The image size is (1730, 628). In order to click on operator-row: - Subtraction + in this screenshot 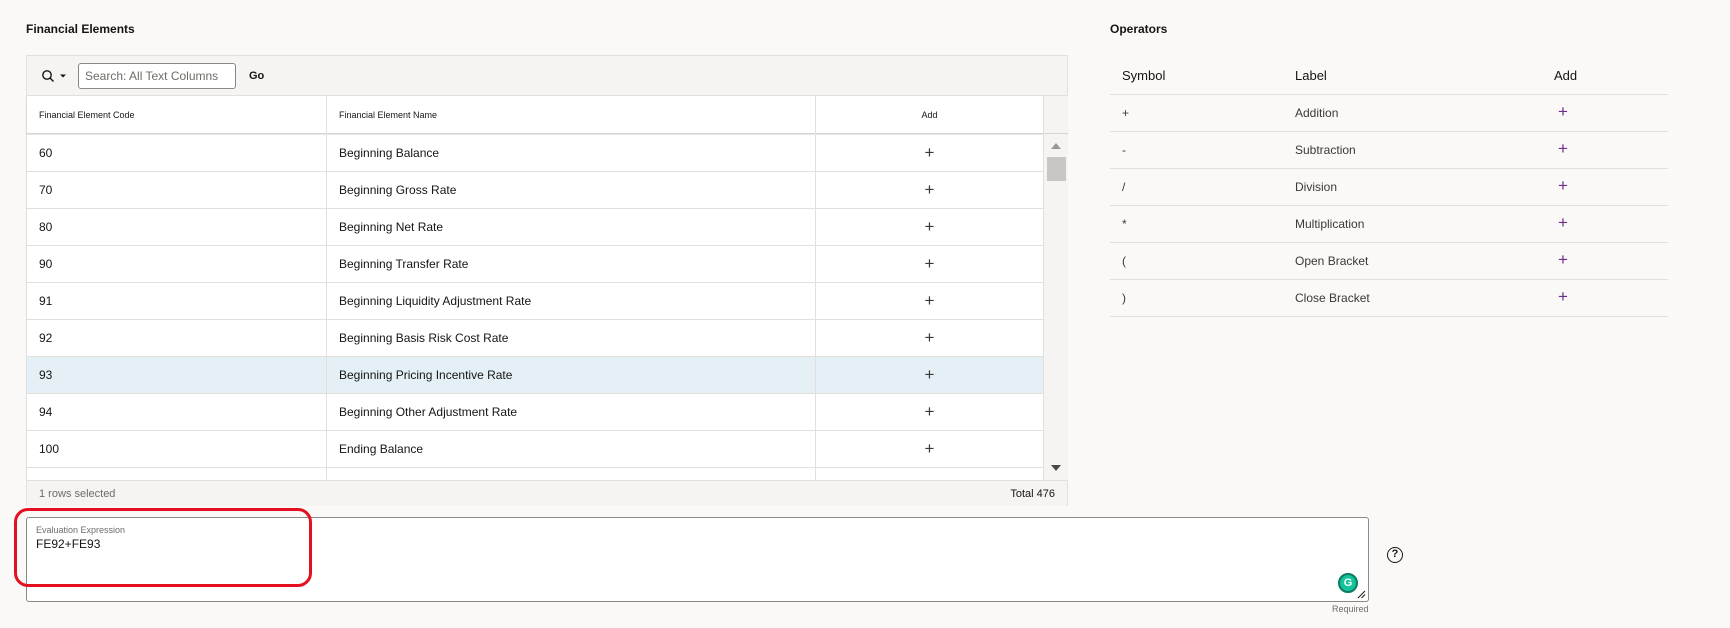, I will do `click(1389, 150)`.